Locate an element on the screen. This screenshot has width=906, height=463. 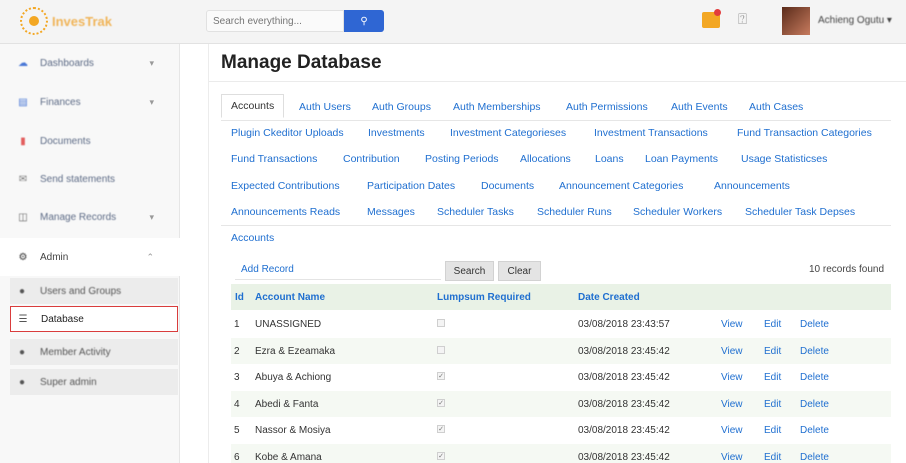
top-bar: InvesTrak ⚲ ⍰ Achieng Ogutu ▾ is located at coordinates (453, 22).